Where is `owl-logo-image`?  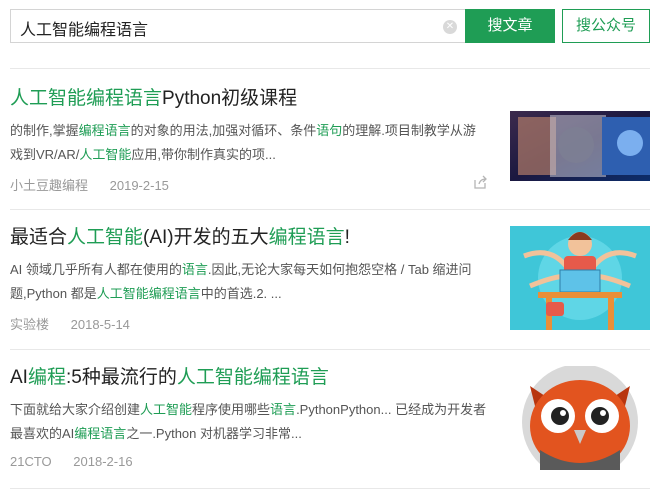 owl-logo-image is located at coordinates (580, 418).